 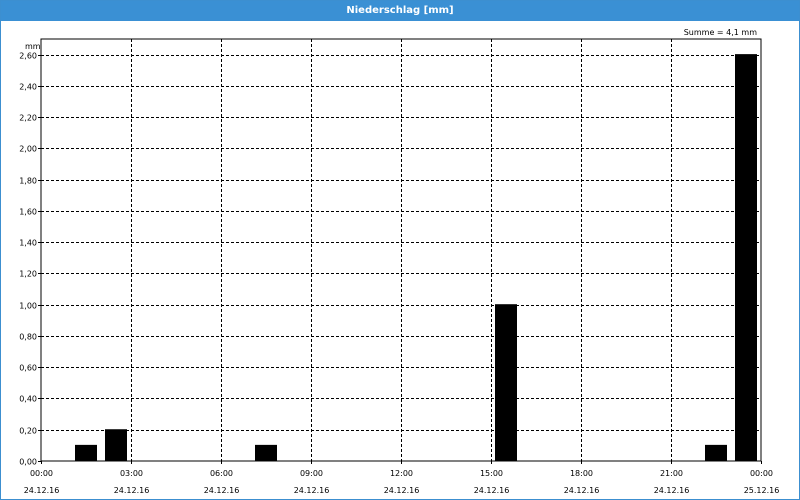 What do you see at coordinates (28, 462) in the screenshot?
I see `y-tick-label: 0,00` at bounding box center [28, 462].